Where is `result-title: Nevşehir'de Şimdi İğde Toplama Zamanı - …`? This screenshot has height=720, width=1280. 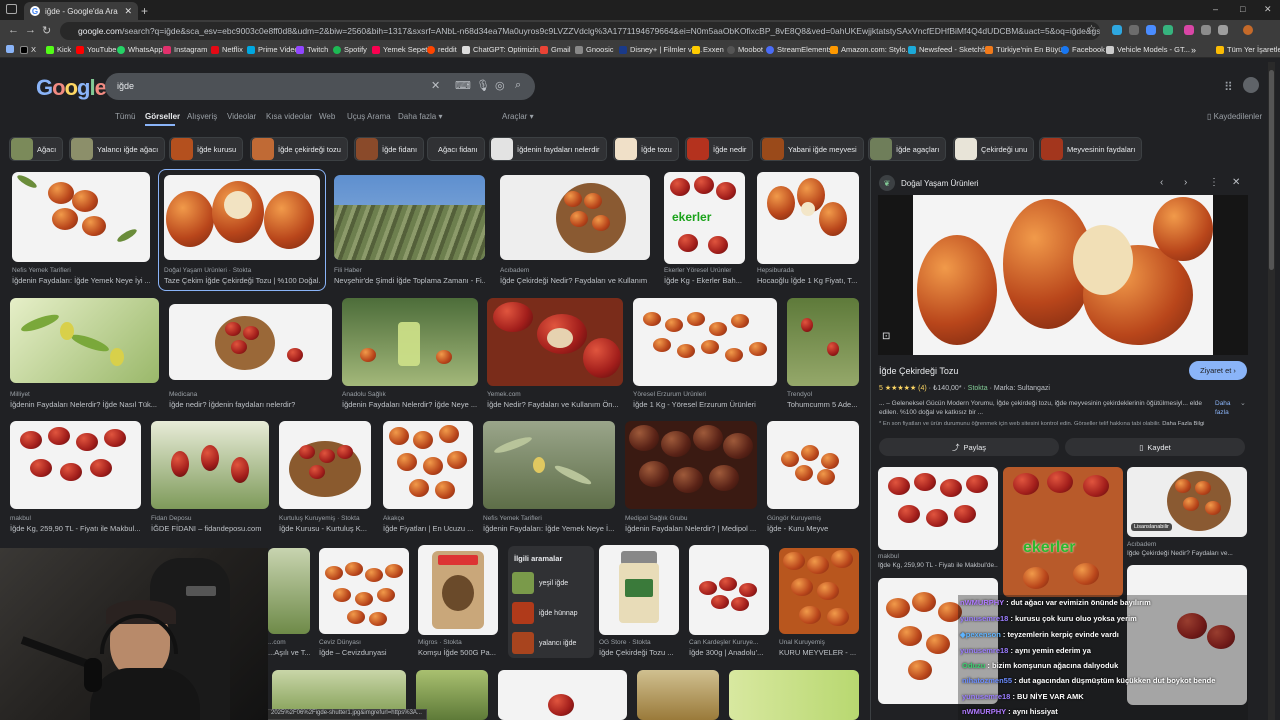 result-title: Nevşehir'de Şimdi İğde Toplama Zamanı - … is located at coordinates (409, 280).